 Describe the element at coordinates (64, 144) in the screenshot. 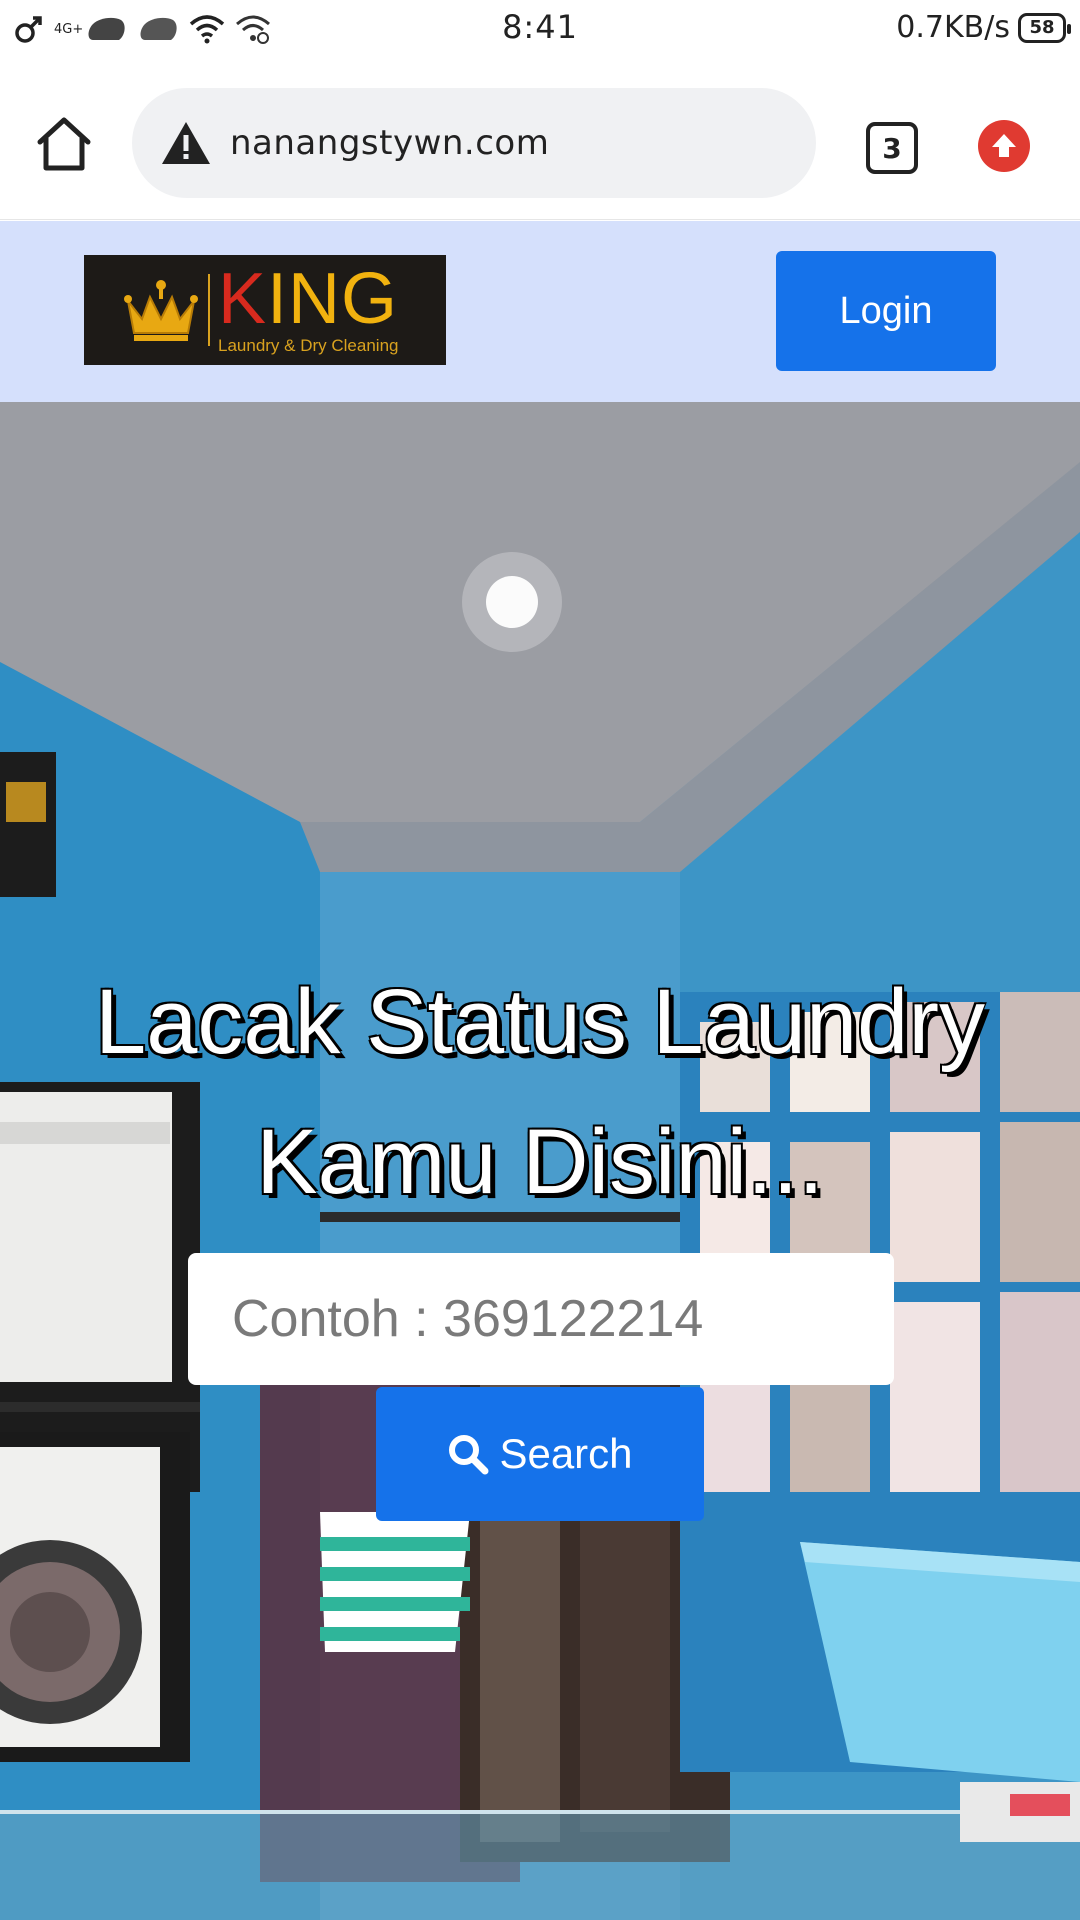

I see `home-icon` at that location.